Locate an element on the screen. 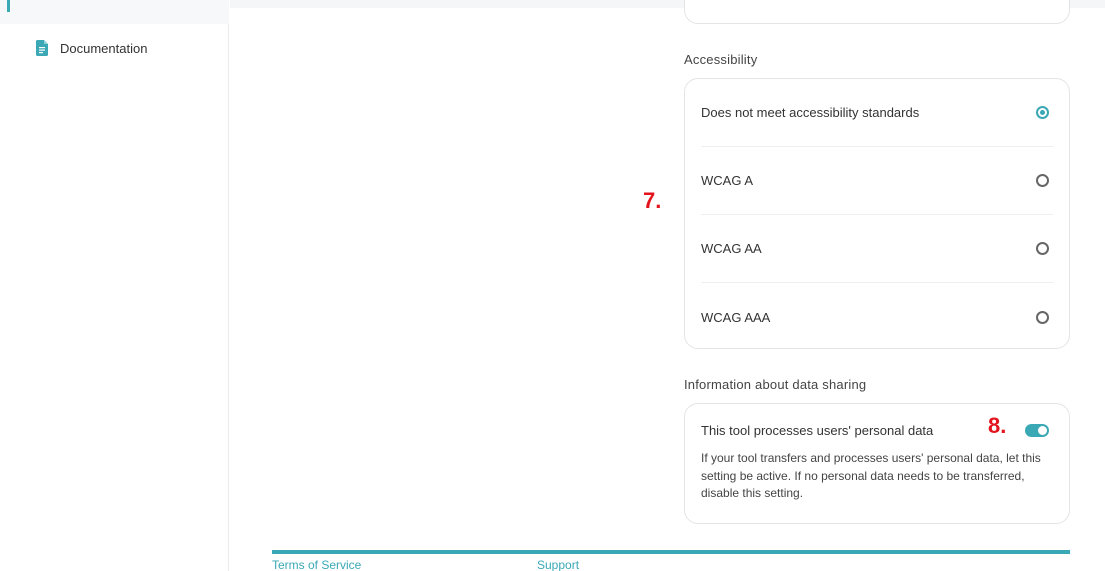 This screenshot has width=1105, height=571. sidebar-active-item is located at coordinates (114, 12).